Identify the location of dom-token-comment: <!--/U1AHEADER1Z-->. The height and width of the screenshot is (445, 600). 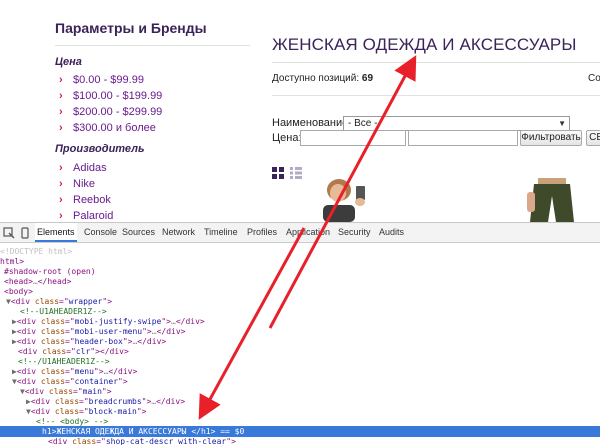
(64, 361).